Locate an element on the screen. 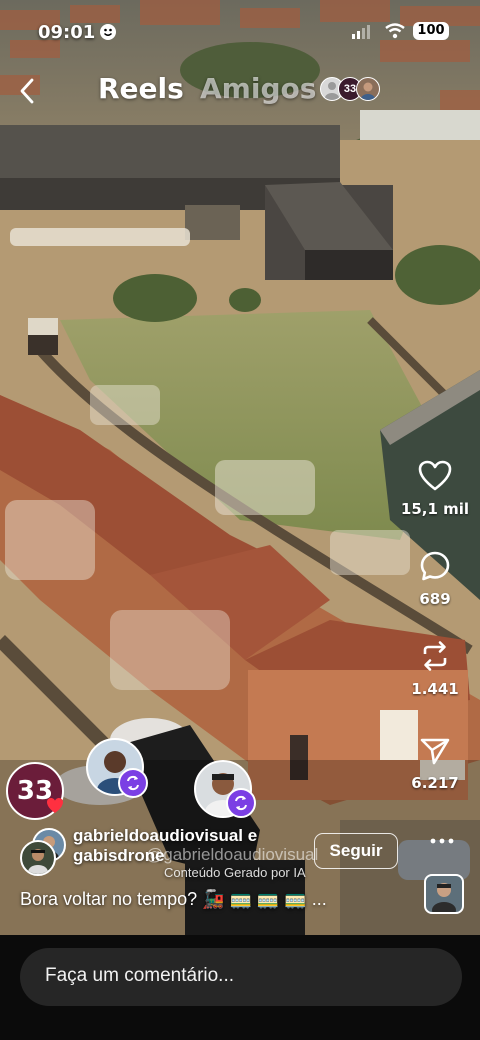 The width and height of the screenshot is (480, 1040). status-time: 09:01 is located at coordinates (67, 32).